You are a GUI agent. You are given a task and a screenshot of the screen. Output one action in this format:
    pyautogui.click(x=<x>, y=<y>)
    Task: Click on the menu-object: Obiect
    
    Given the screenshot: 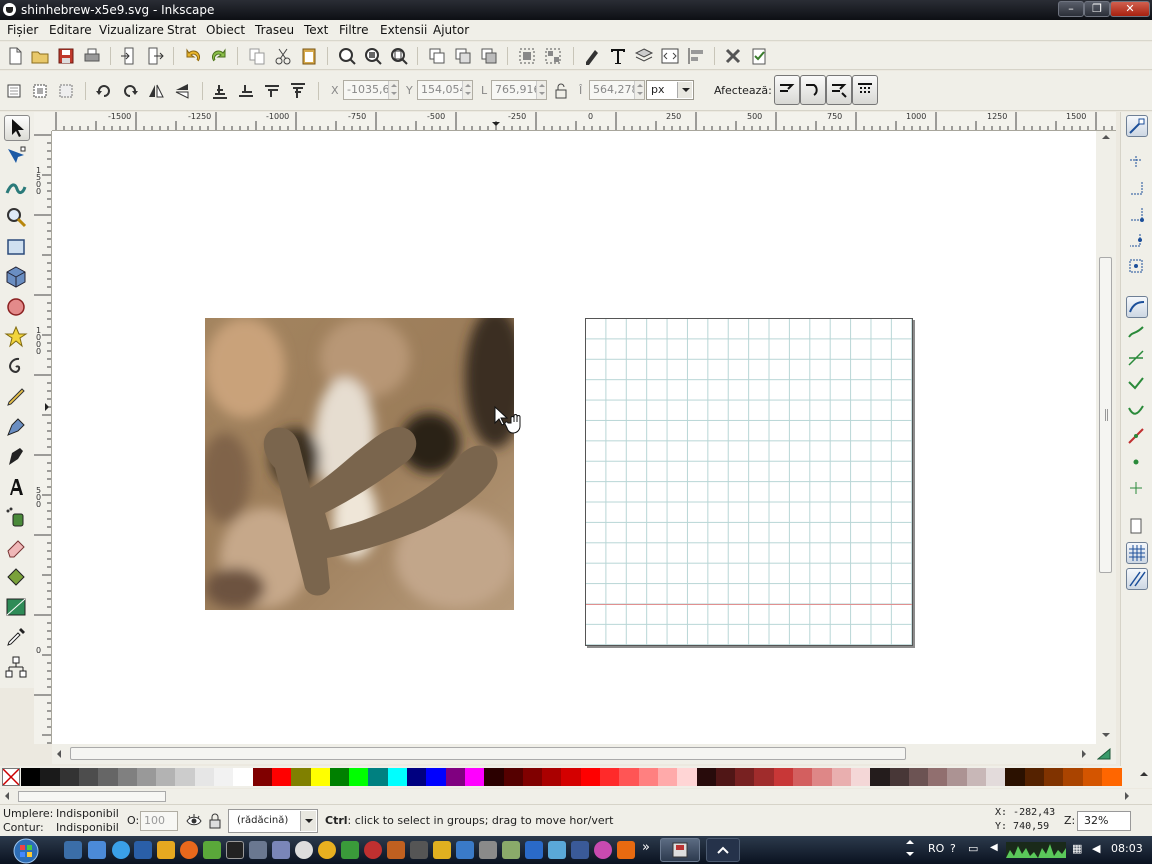 What is the action you would take?
    pyautogui.click(x=225, y=30)
    